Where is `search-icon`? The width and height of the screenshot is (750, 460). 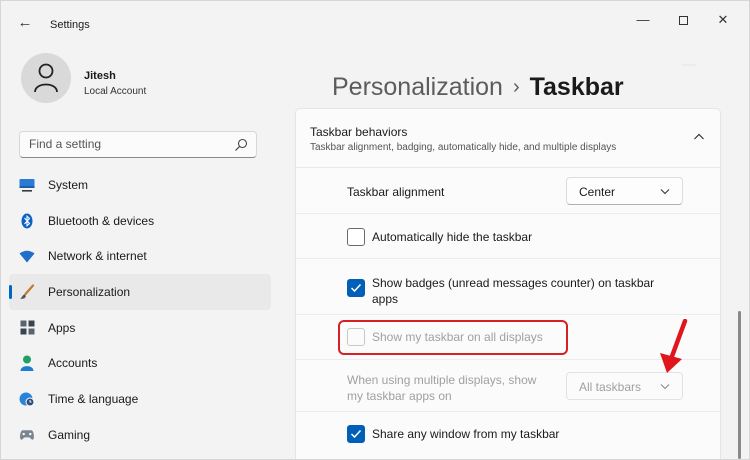 search-icon is located at coordinates (241, 145).